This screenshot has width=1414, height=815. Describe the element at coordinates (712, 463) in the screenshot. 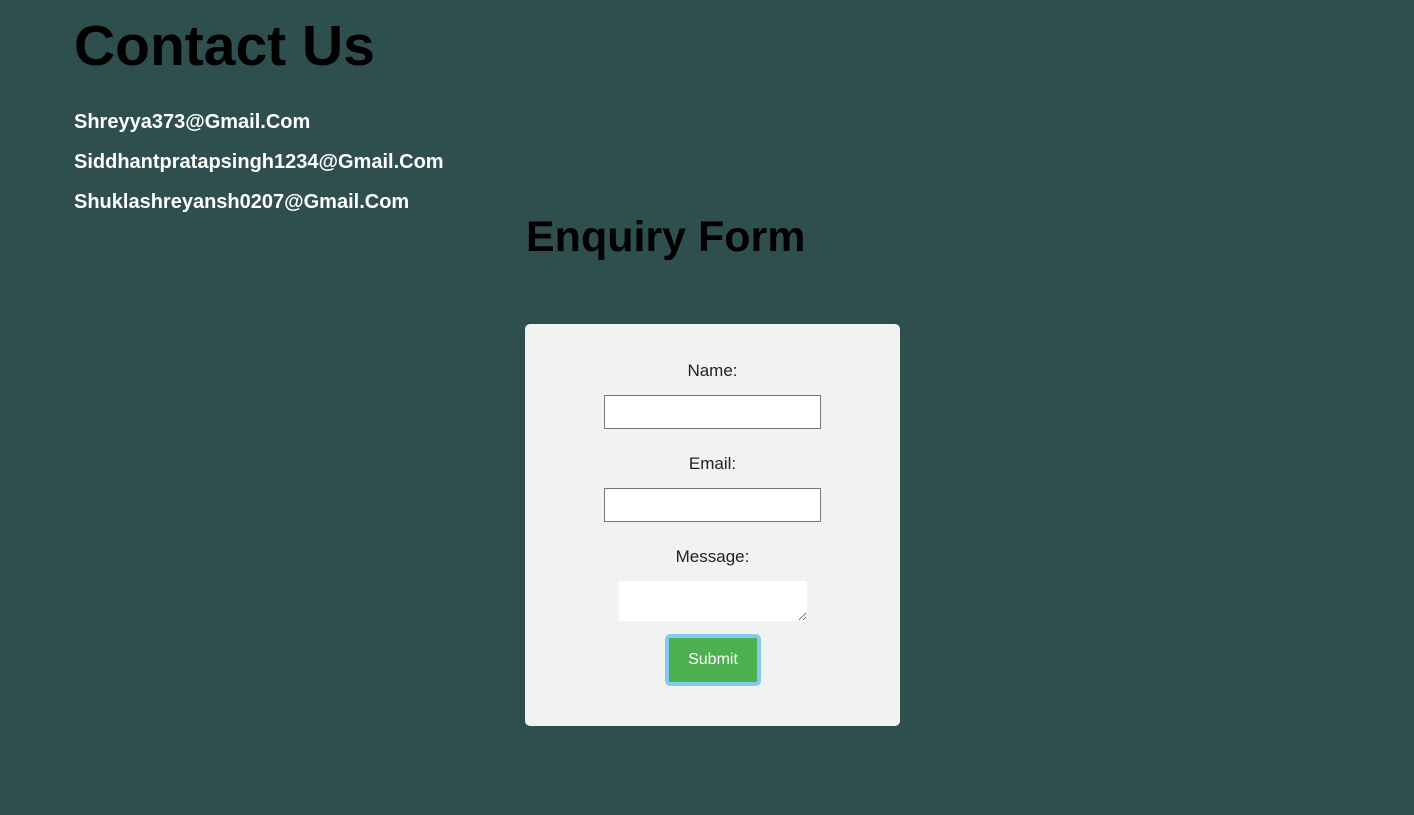

I see `email-label: Email:` at that location.